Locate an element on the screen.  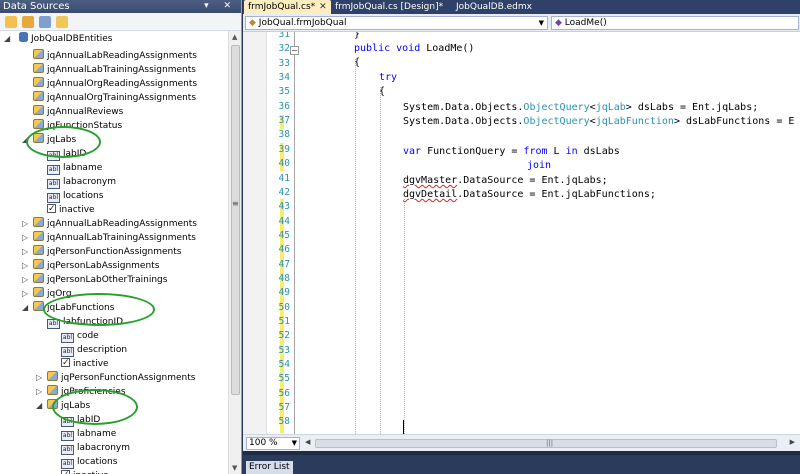
tree-node-label: locations is located at coordinates (97, 462).